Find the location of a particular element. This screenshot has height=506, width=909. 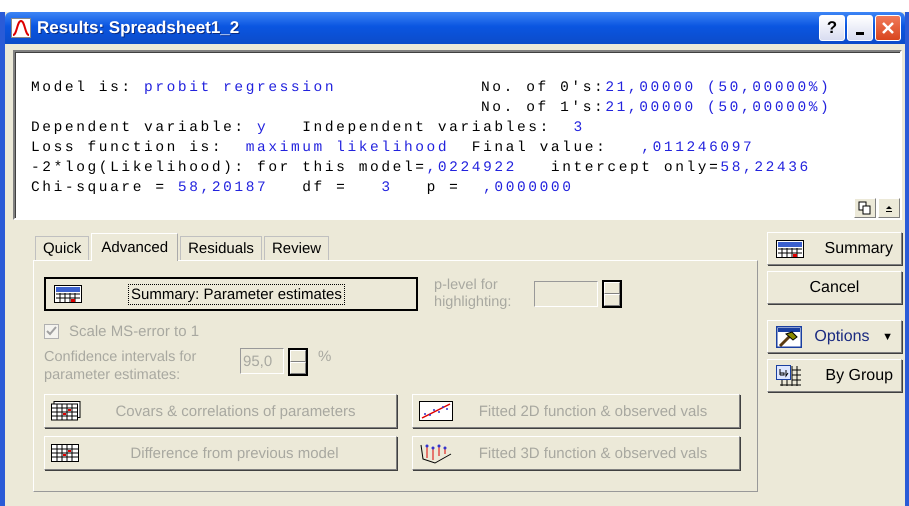

output-text: y is located at coordinates (262, 128).